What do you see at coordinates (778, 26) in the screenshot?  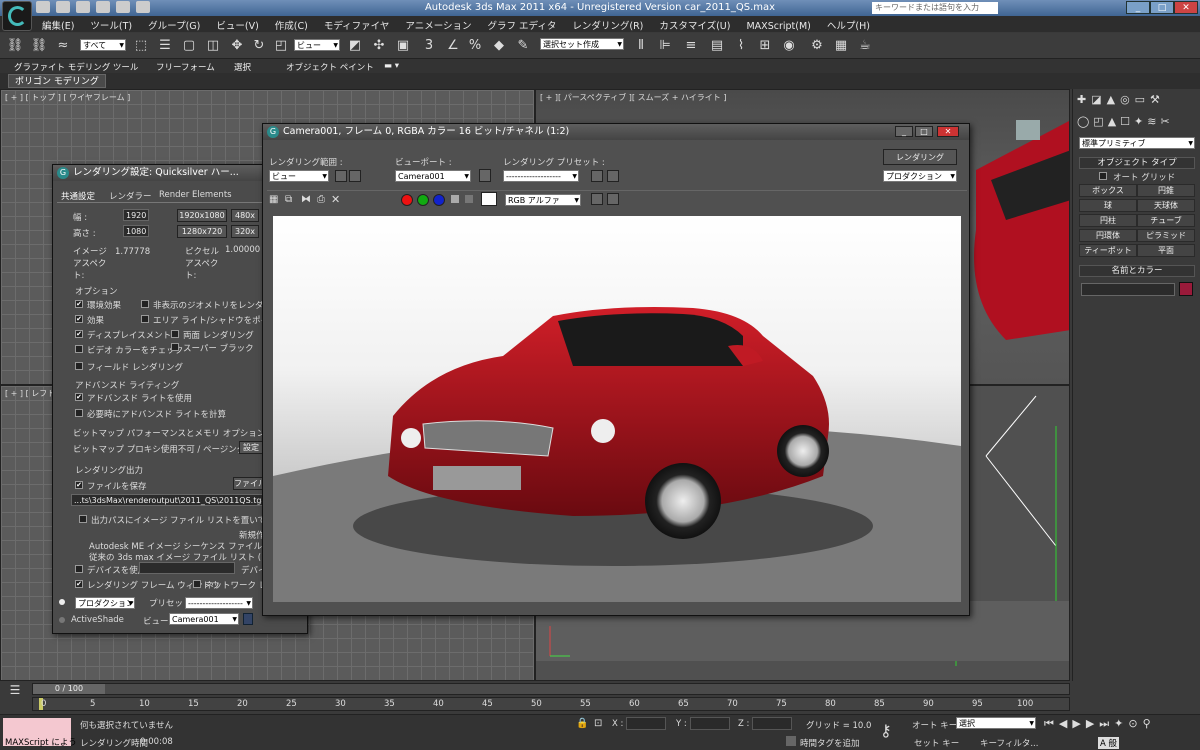 I see `menu-maxscript: MAXScript(M)` at bounding box center [778, 26].